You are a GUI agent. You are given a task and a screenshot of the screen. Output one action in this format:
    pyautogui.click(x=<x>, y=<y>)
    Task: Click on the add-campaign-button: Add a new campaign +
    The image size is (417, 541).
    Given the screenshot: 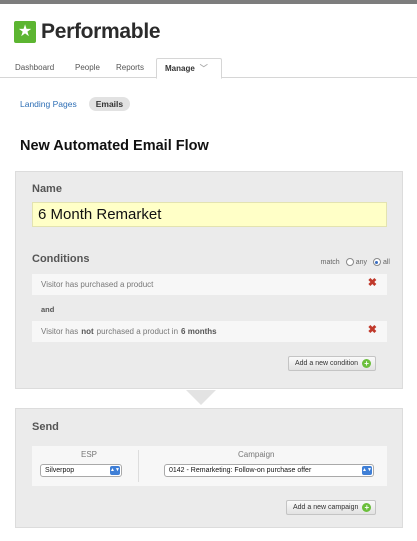 What is the action you would take?
    pyautogui.click(x=331, y=507)
    